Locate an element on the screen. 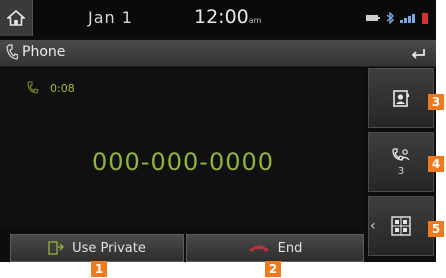 This screenshot has width=446, height=278. end-call-button: End is located at coordinates (275, 248).